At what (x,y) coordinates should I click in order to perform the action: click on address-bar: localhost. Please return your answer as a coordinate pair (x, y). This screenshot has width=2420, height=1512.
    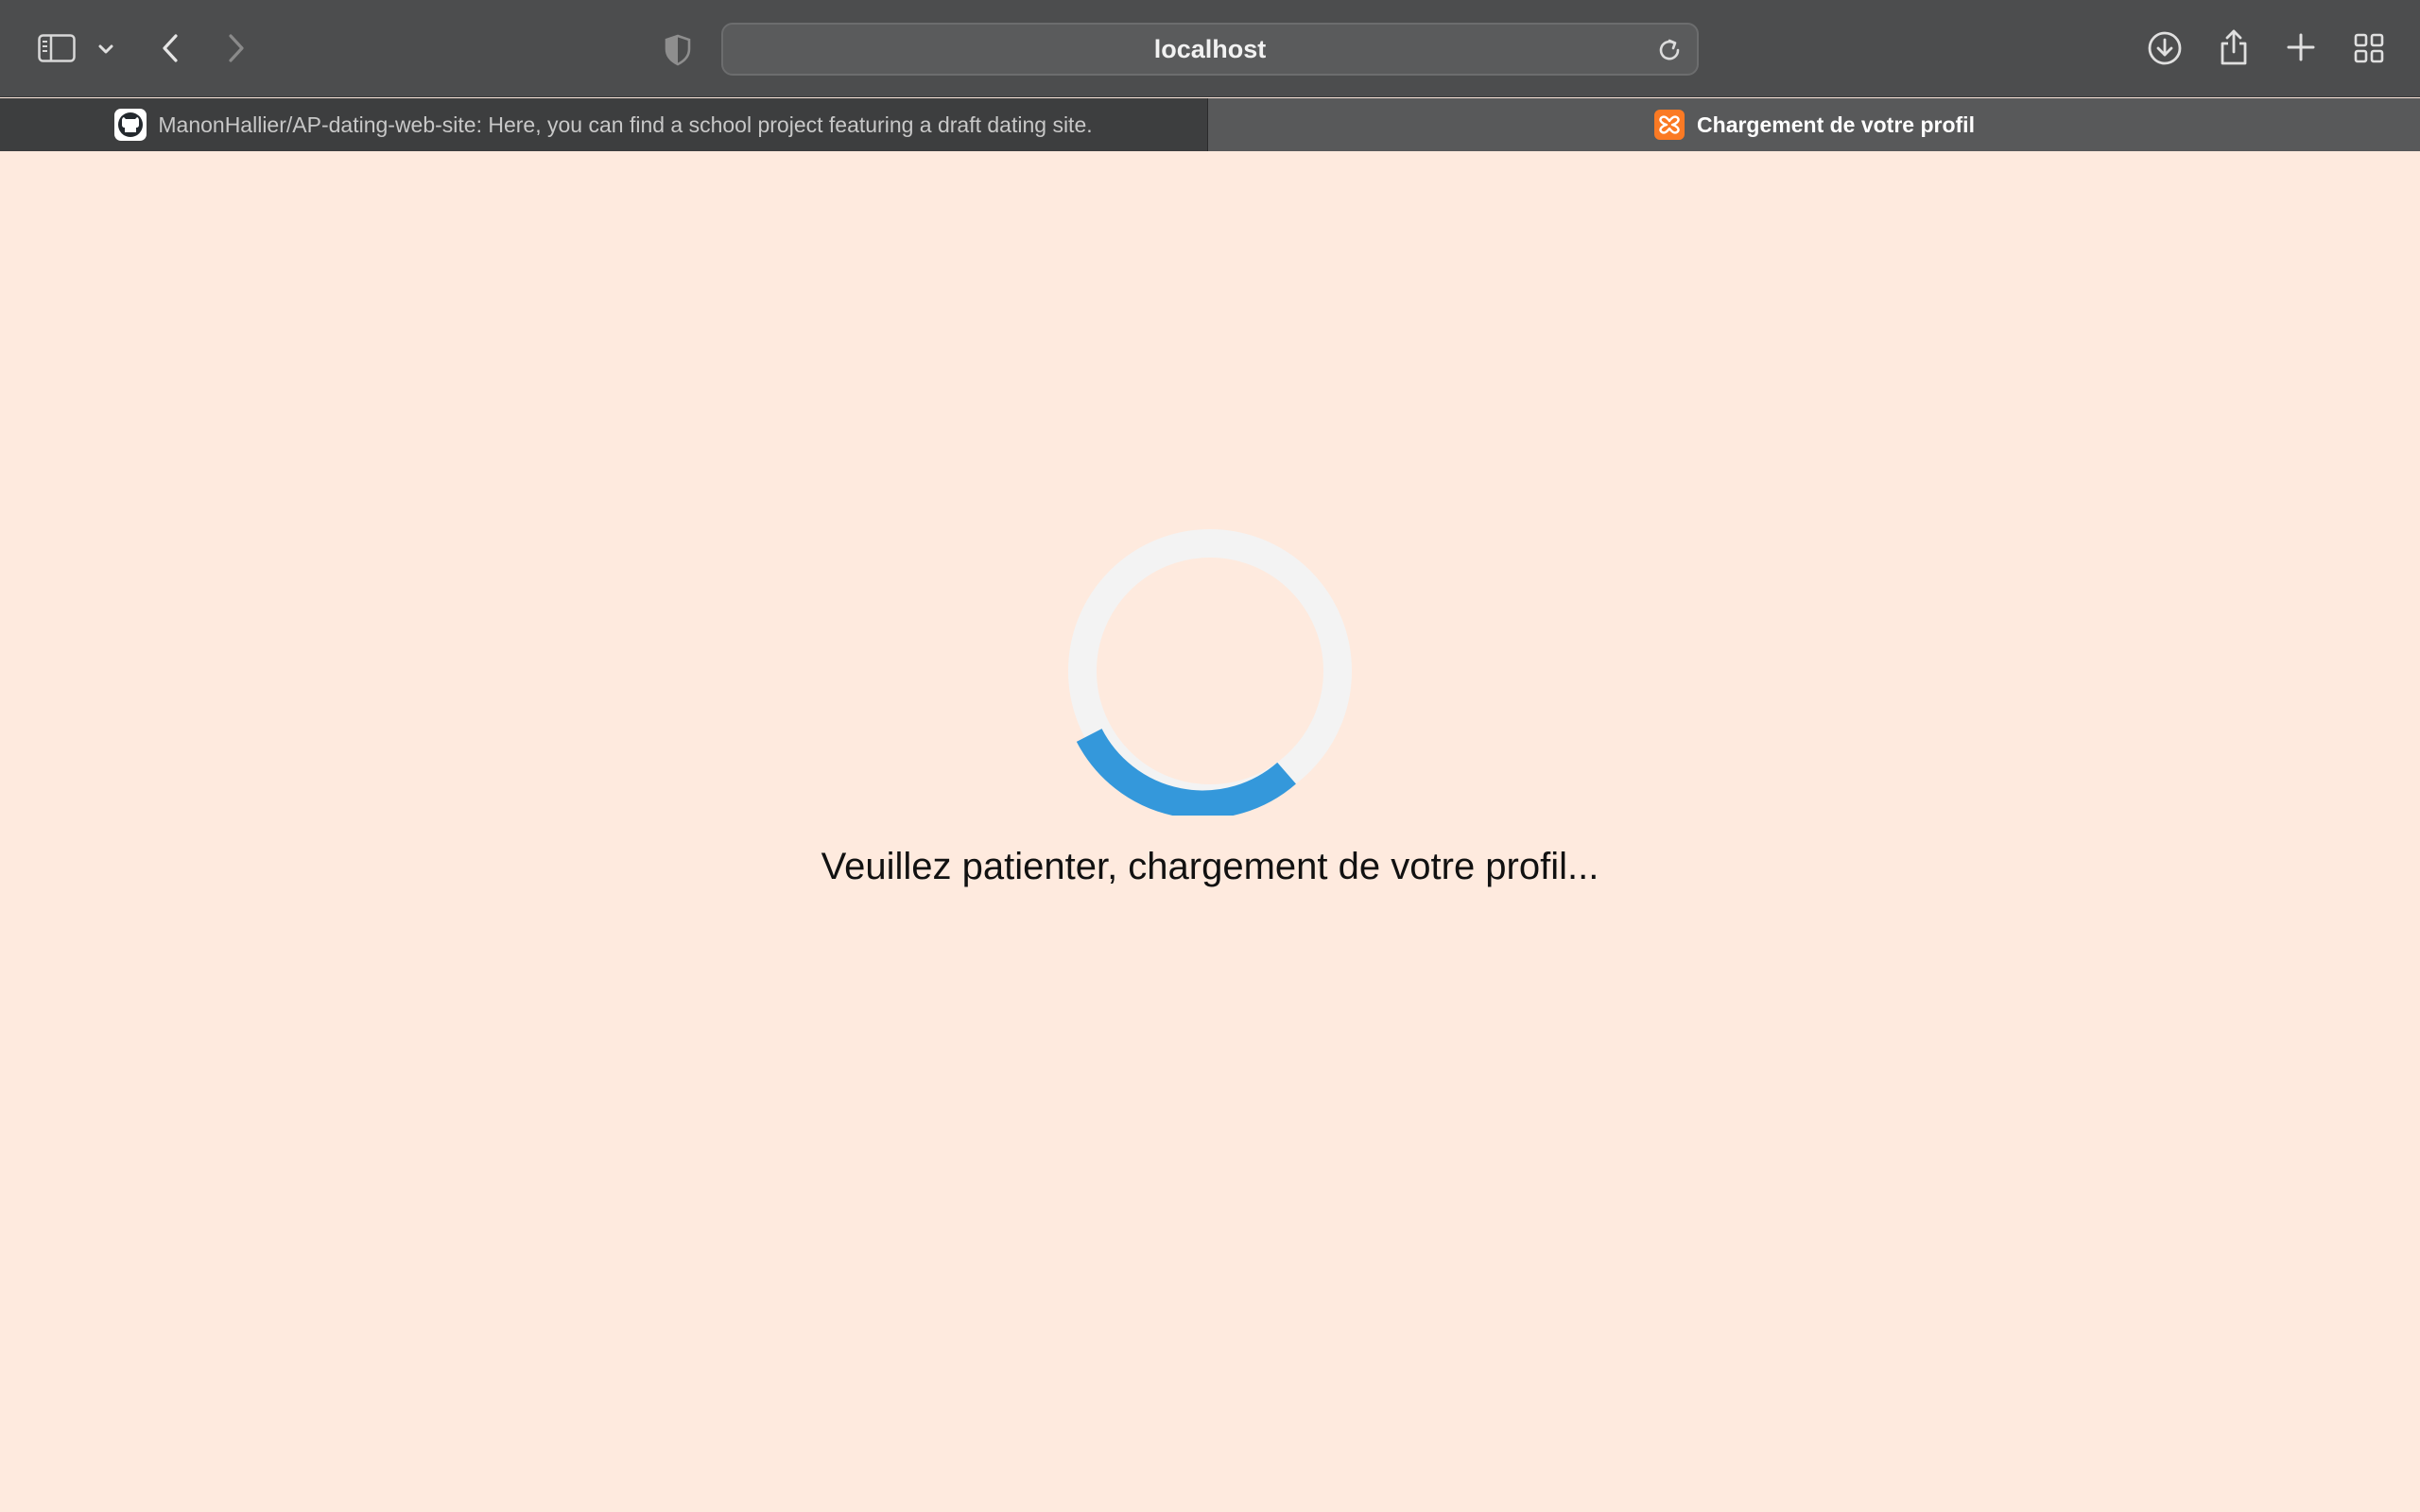
    Looking at the image, I should click on (1210, 49).